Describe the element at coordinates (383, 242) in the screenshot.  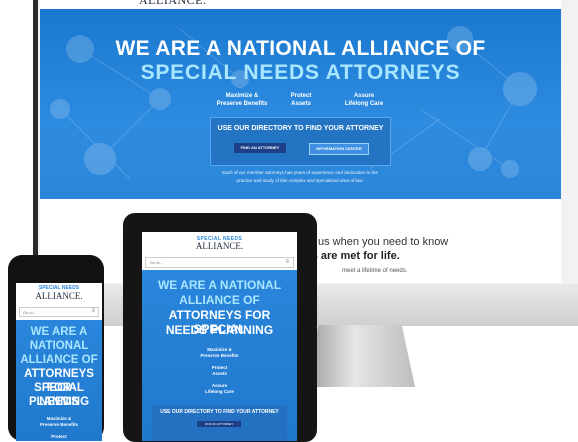
I see `tagline-line1: us when you need to know` at that location.